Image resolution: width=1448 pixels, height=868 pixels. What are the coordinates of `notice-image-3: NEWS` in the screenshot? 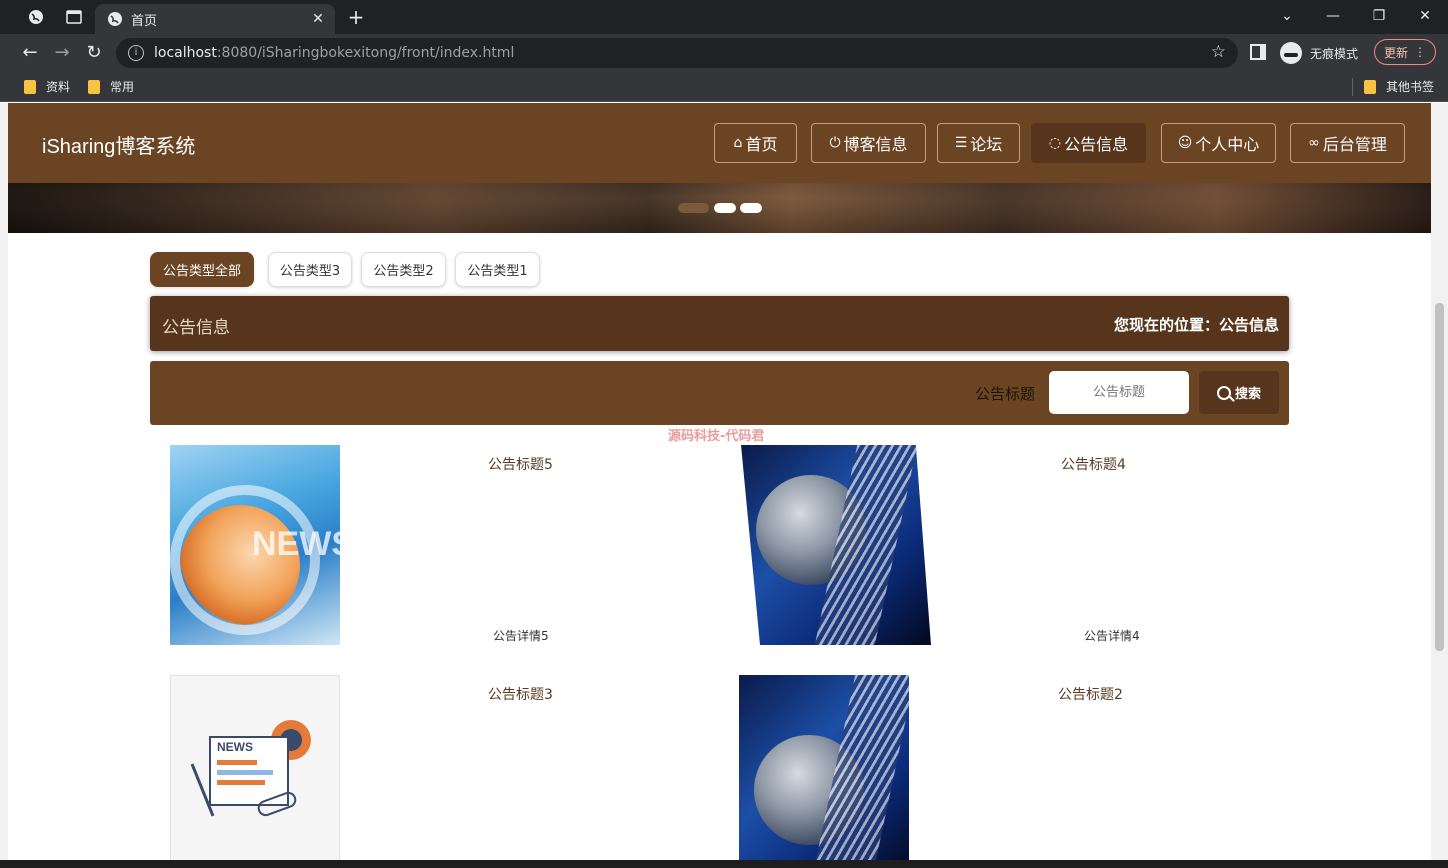 It's located at (255, 767).